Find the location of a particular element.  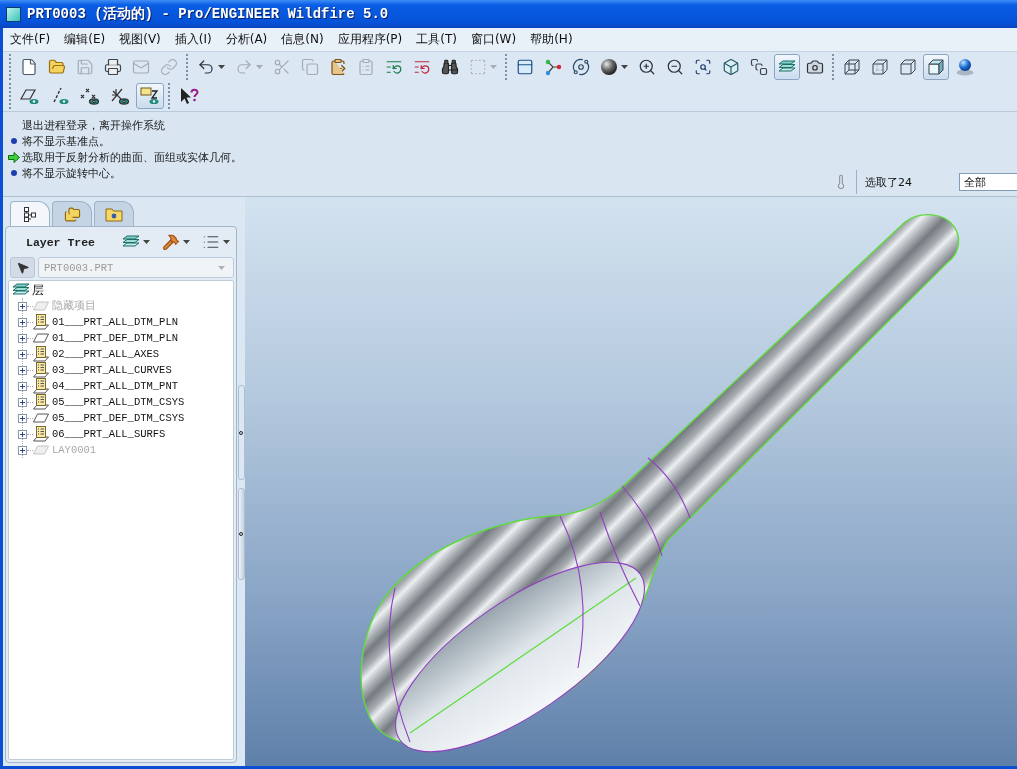

menu-item: 帮助(H) is located at coordinates (551, 39).